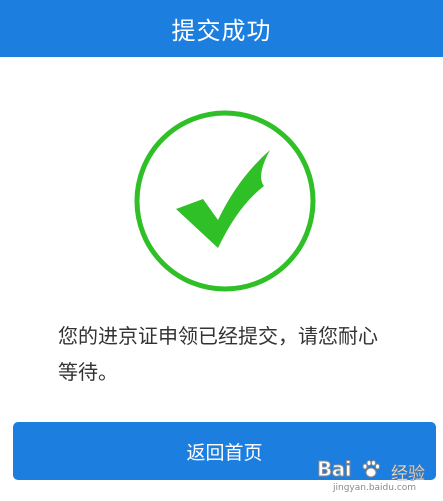 The width and height of the screenshot is (443, 501). Describe the element at coordinates (224, 453) in the screenshot. I see `return-home-label: 返回首页` at that location.